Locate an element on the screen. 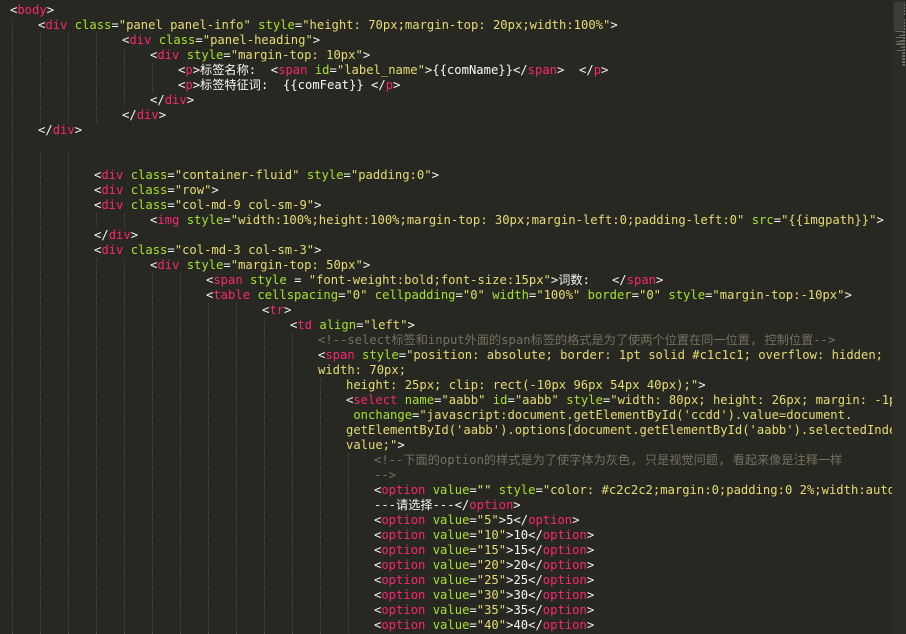 This screenshot has width=906, height=634. code-token: p is located at coordinates (189, 85).